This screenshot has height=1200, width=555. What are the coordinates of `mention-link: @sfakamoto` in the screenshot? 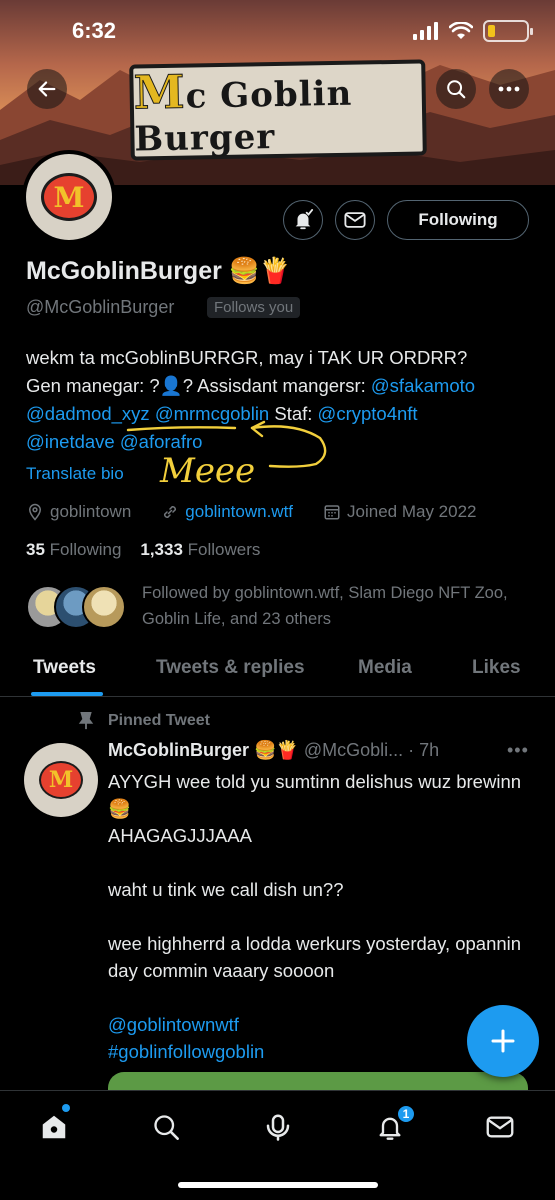 It's located at (423, 385).